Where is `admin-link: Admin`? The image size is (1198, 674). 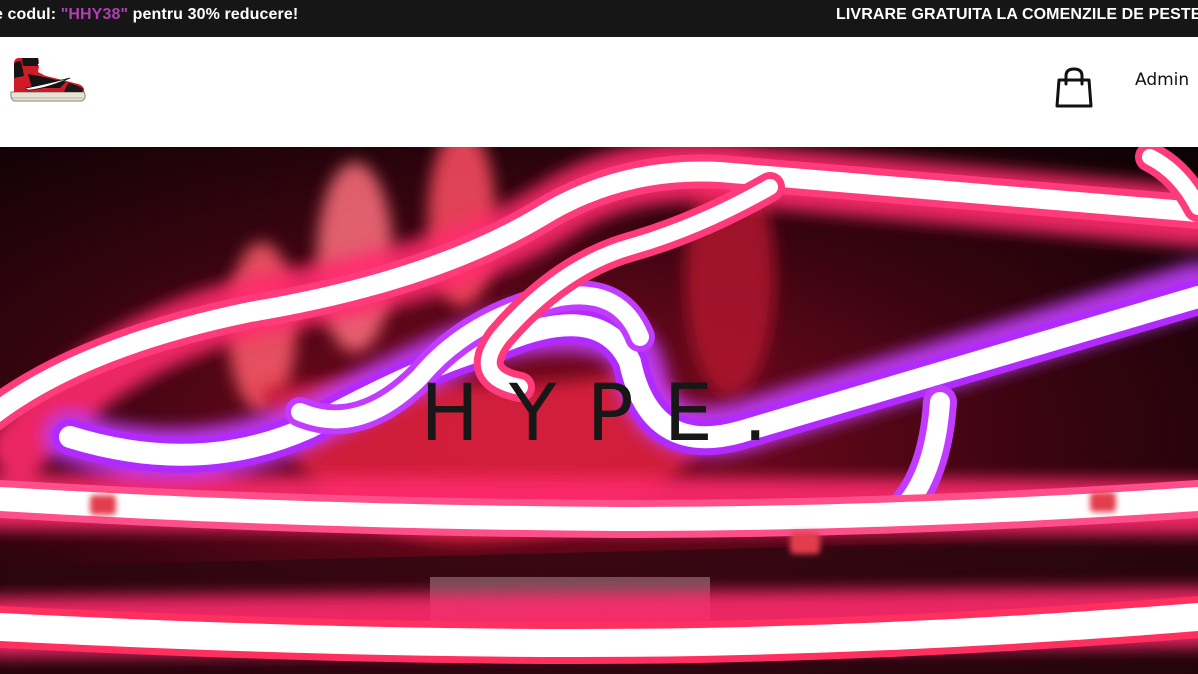 admin-link: Admin is located at coordinates (1162, 80).